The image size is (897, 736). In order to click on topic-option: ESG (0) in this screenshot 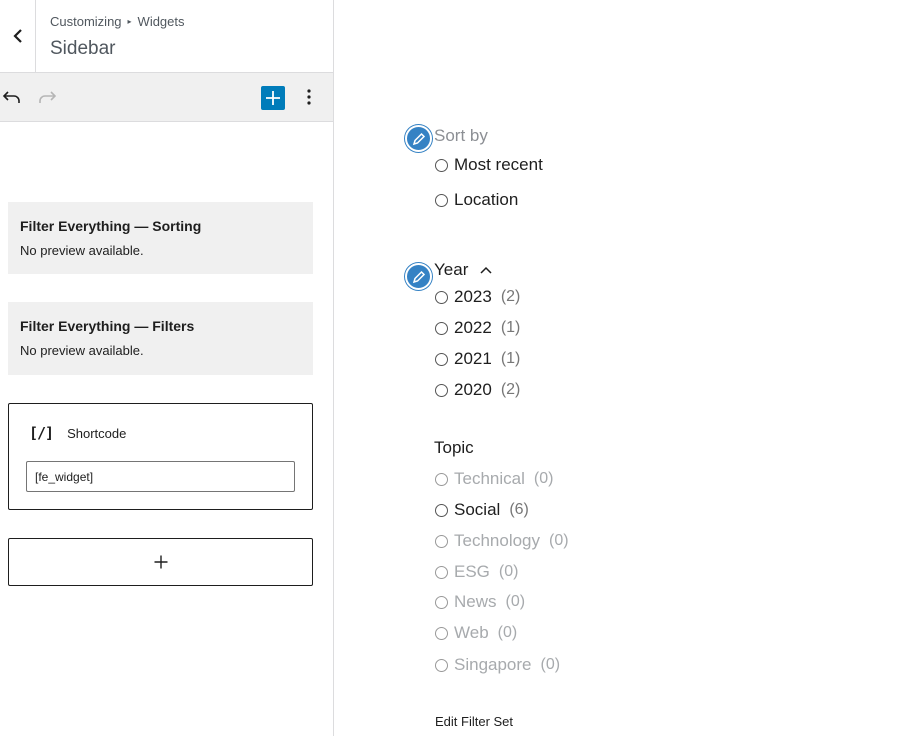, I will do `click(476, 572)`.